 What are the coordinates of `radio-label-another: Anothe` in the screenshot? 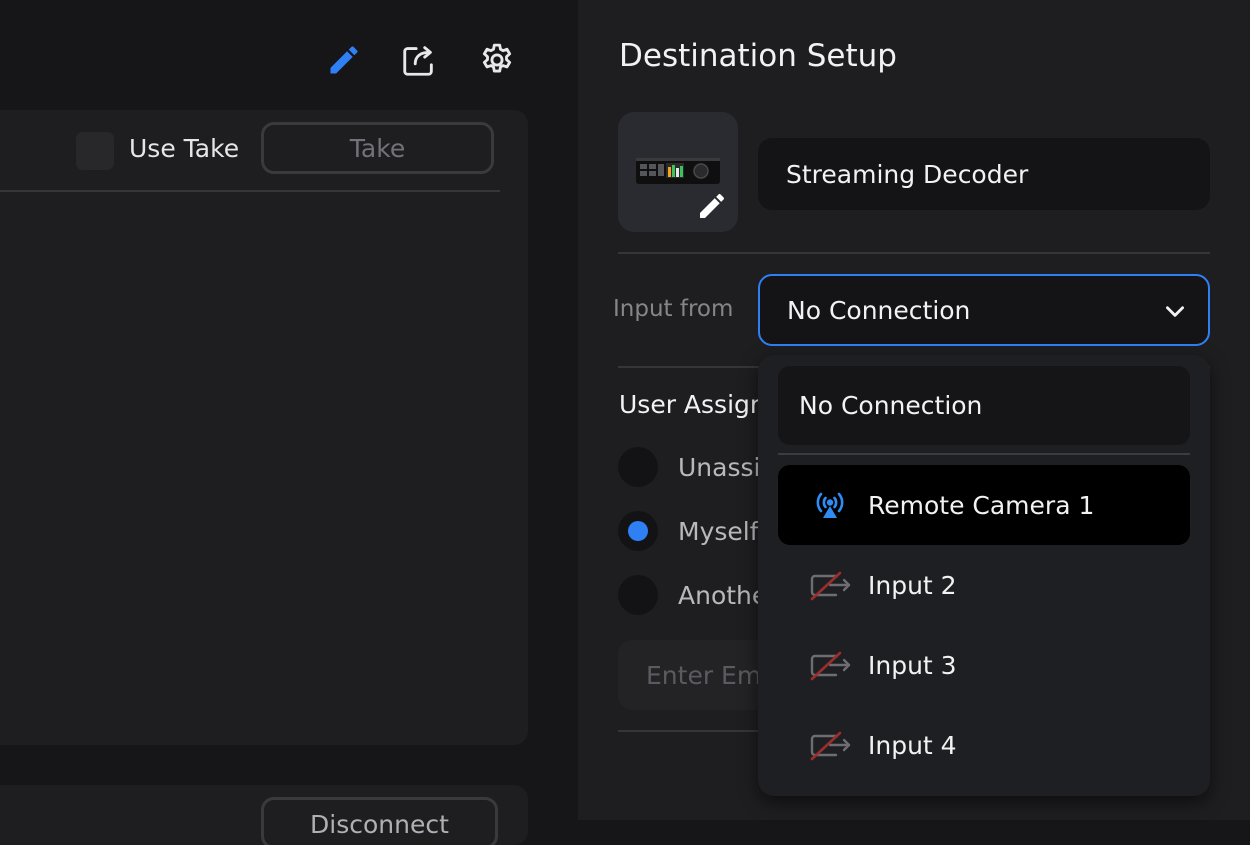 It's located at (723, 595).